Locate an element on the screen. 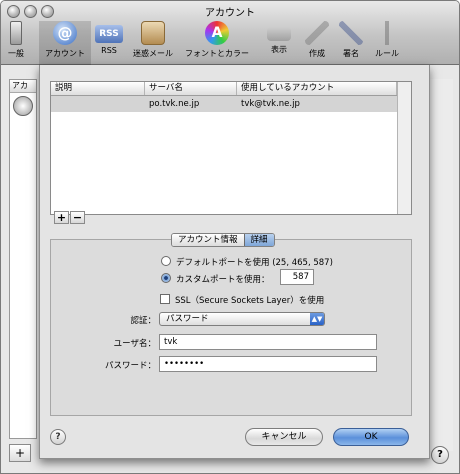 This screenshot has height=474, width=460. toolbar-accounts: @ アカウント is located at coordinates (65, 43).